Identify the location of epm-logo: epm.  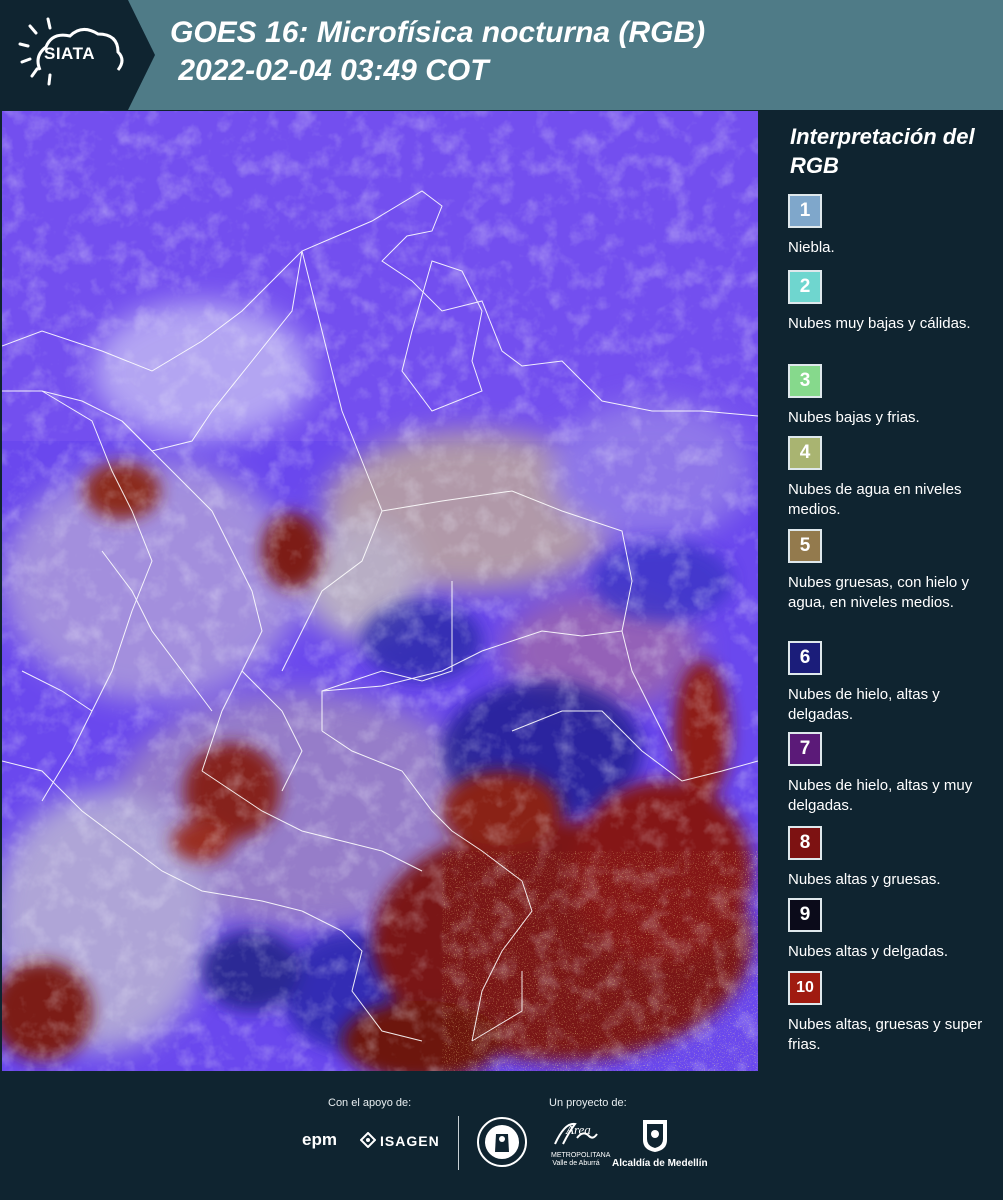
(319, 1139).